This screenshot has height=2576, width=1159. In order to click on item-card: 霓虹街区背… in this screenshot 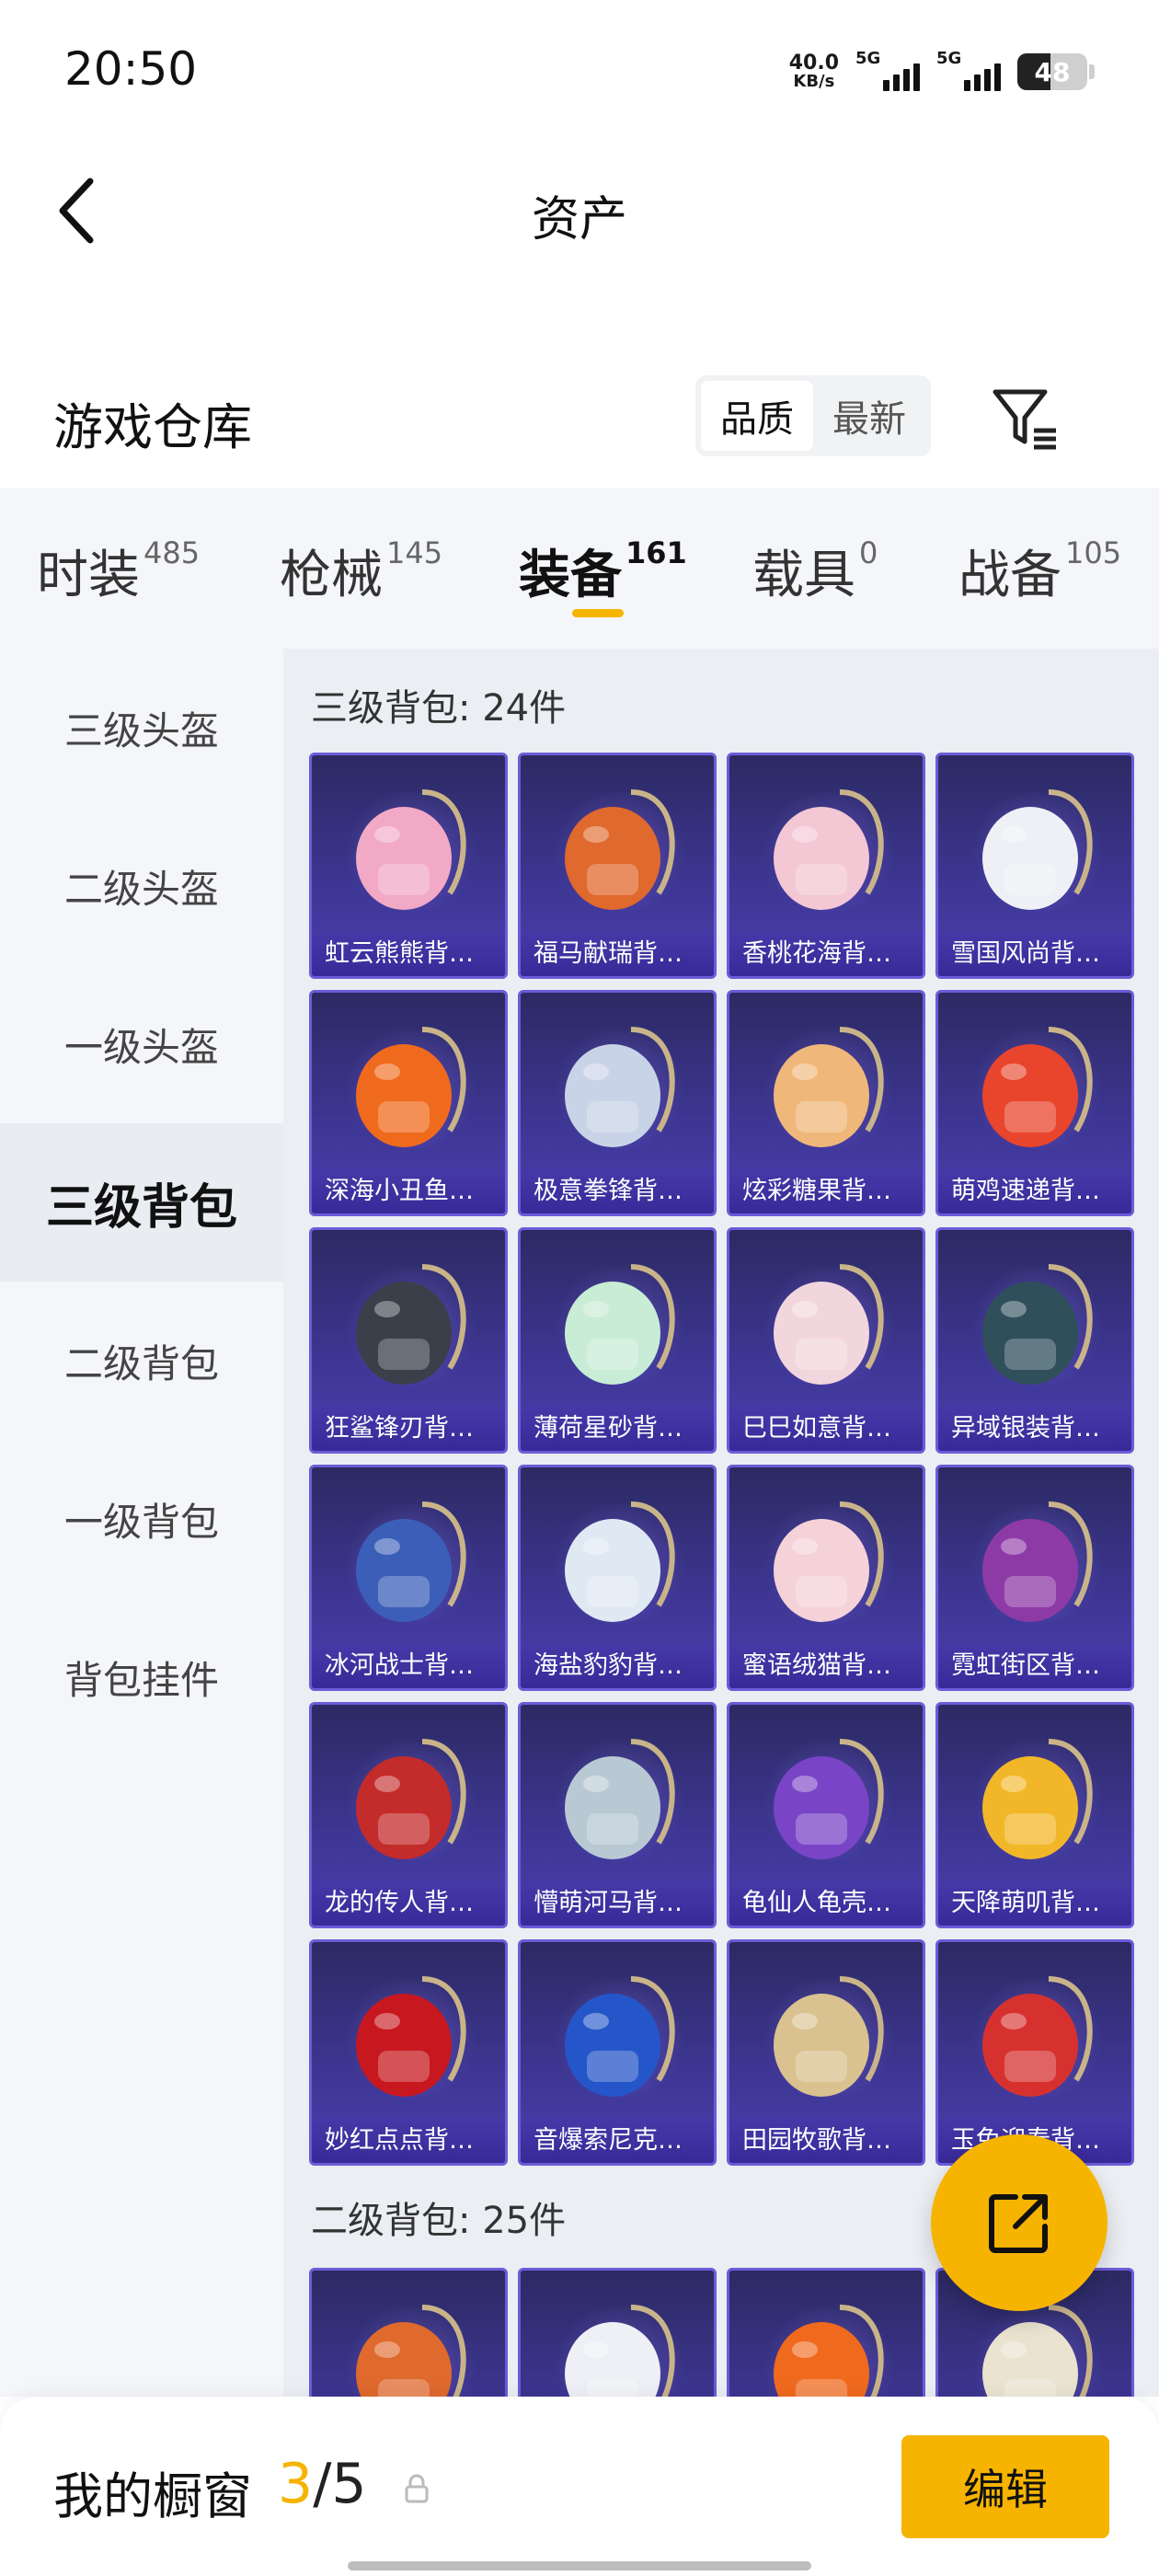, I will do `click(1034, 1578)`.